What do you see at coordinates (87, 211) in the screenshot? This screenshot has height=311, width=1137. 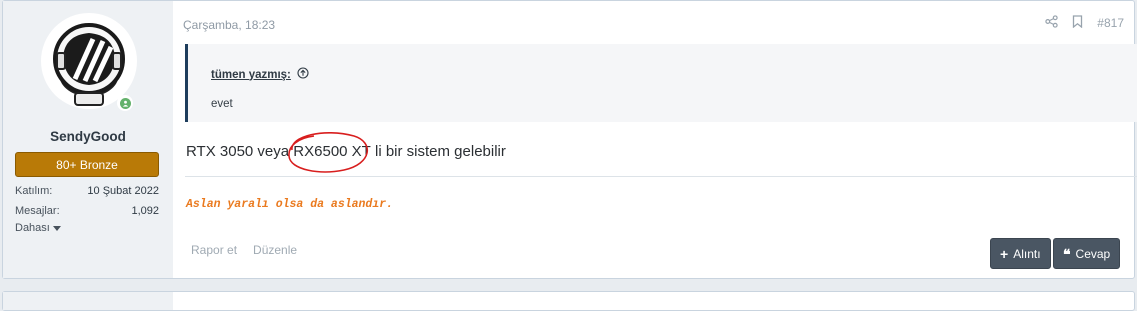 I see `stat-messages: Mesajlar: 1,092` at bounding box center [87, 211].